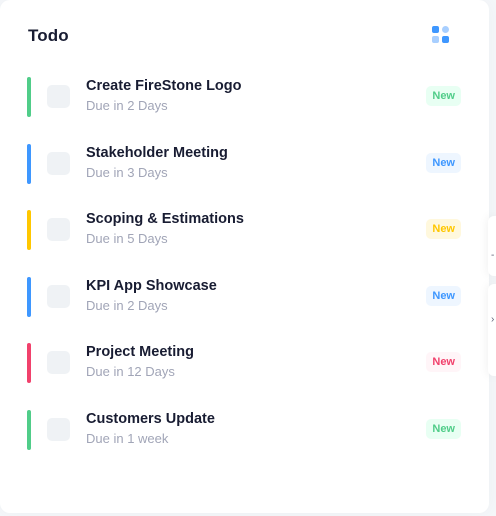  What do you see at coordinates (140, 352) in the screenshot?
I see `todo-title-link: Project Meeting` at bounding box center [140, 352].